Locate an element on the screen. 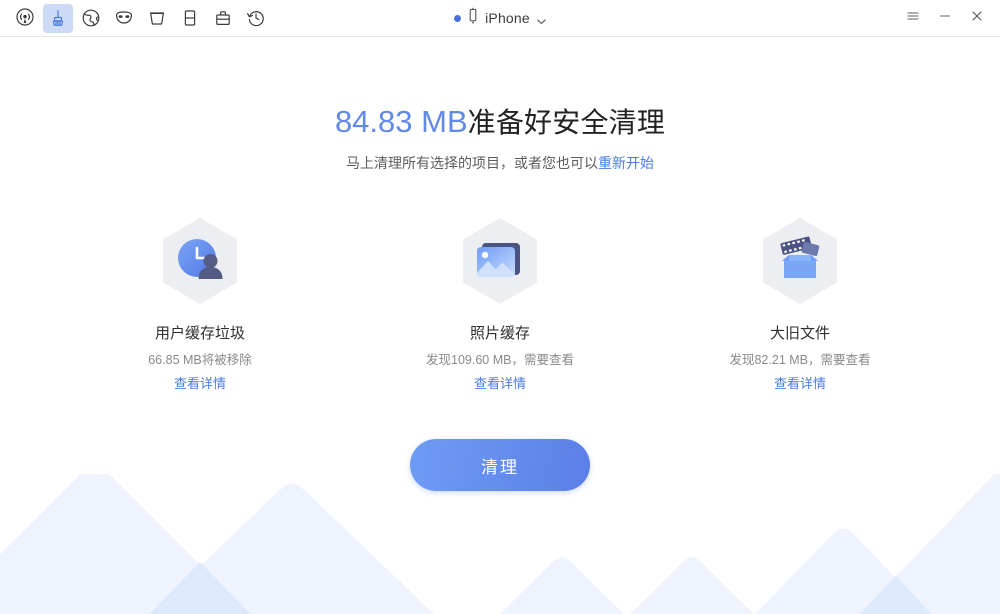 This screenshot has height=614, width=1000. page-subtitle: 马上清理所有选择的项目，或者您也可以重新开始 is located at coordinates (500, 163).